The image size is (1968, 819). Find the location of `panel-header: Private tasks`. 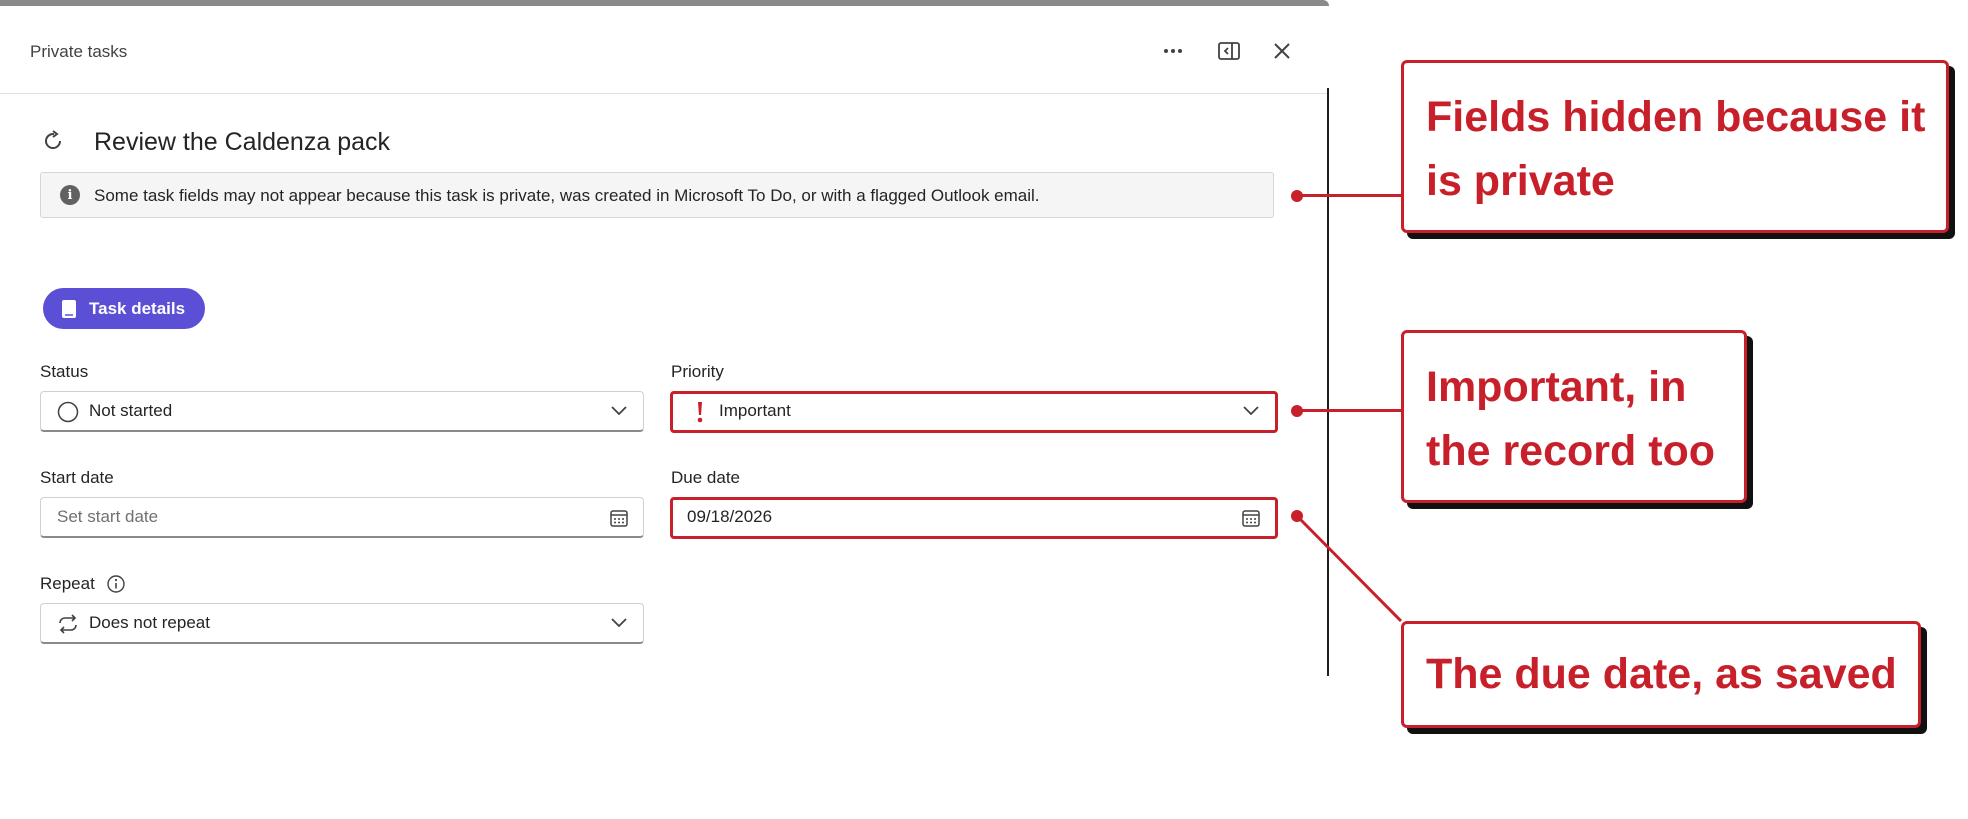

panel-header: Private tasks is located at coordinates (664, 50).